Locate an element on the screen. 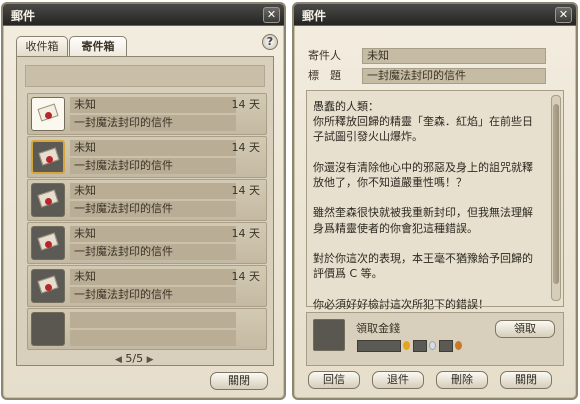 The width and height of the screenshot is (580, 404). attachment-slot is located at coordinates (329, 335).